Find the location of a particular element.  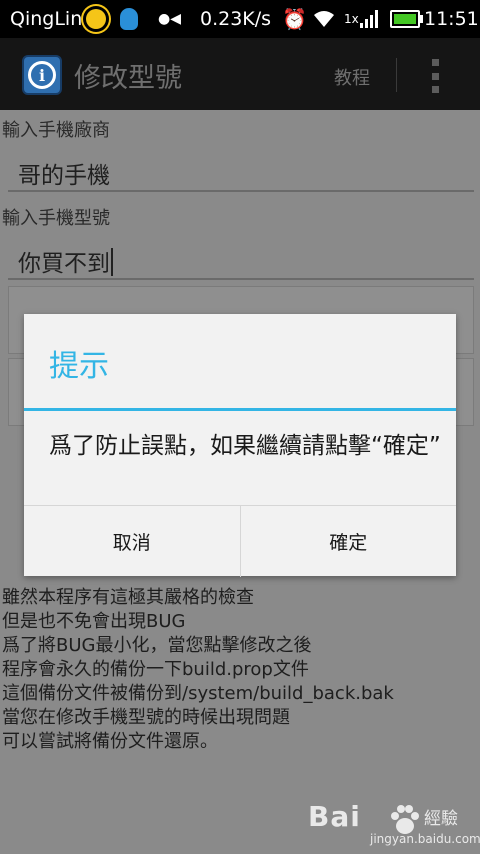

model-input: 你買不到 is located at coordinates (65, 261).